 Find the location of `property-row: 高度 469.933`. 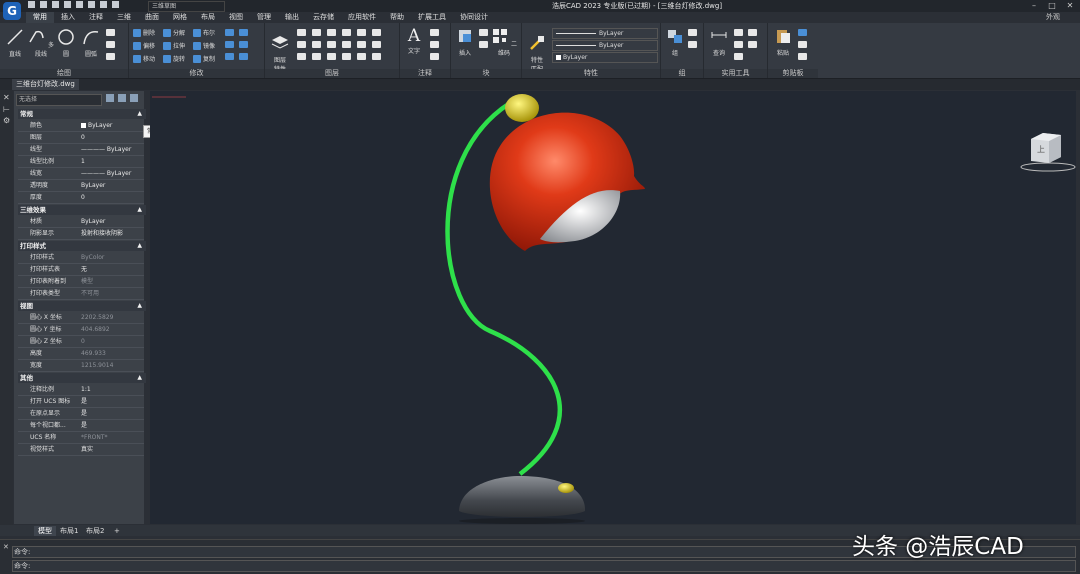

property-row: 高度 469.933 is located at coordinates (81, 354).